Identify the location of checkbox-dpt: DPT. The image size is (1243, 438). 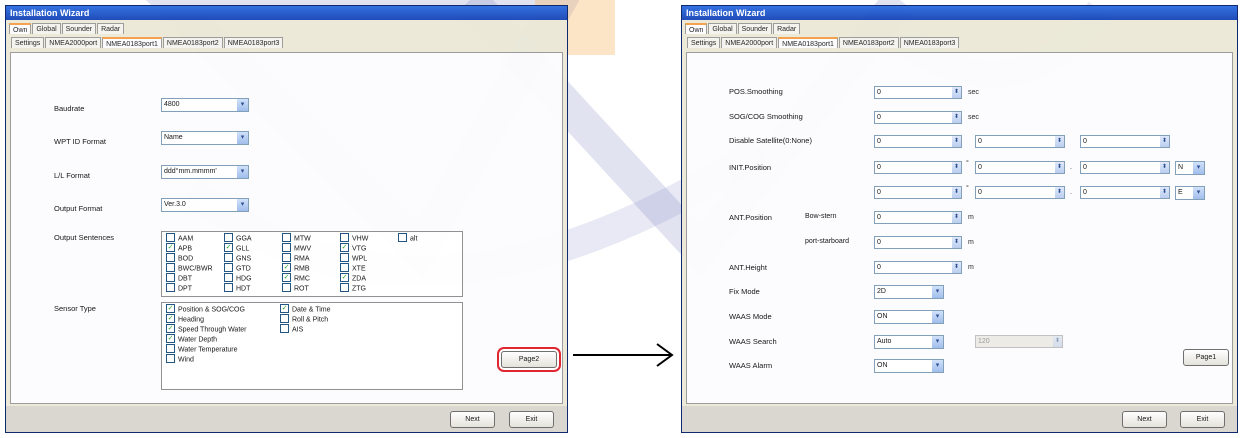
(179, 288).